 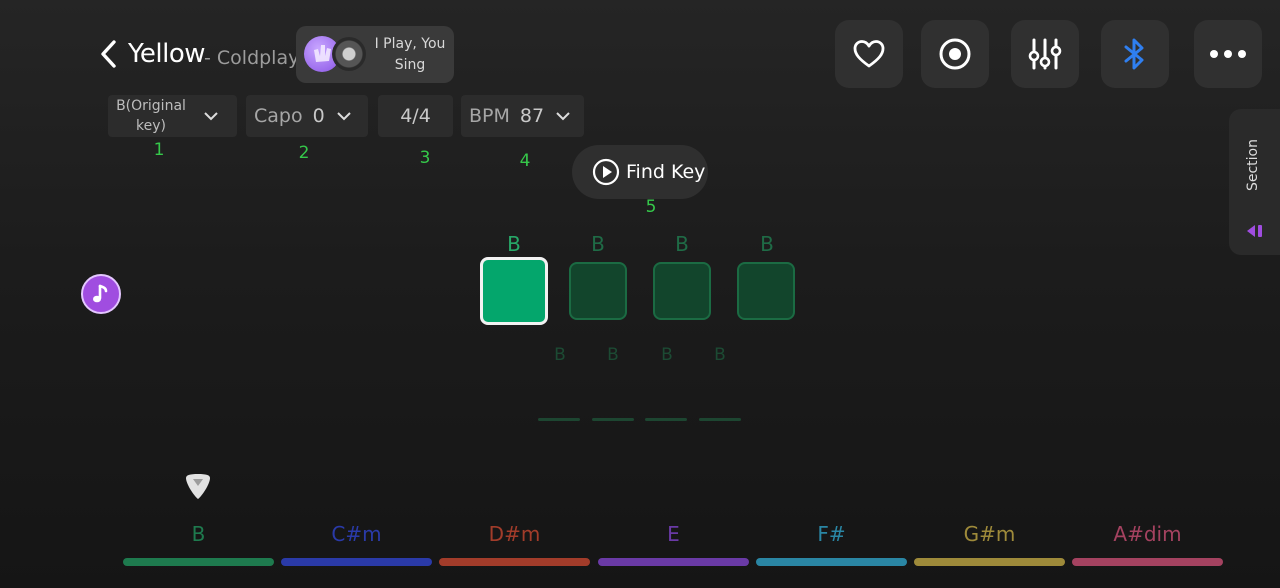 I want to click on bluetooth-icon, so click(x=1134, y=54).